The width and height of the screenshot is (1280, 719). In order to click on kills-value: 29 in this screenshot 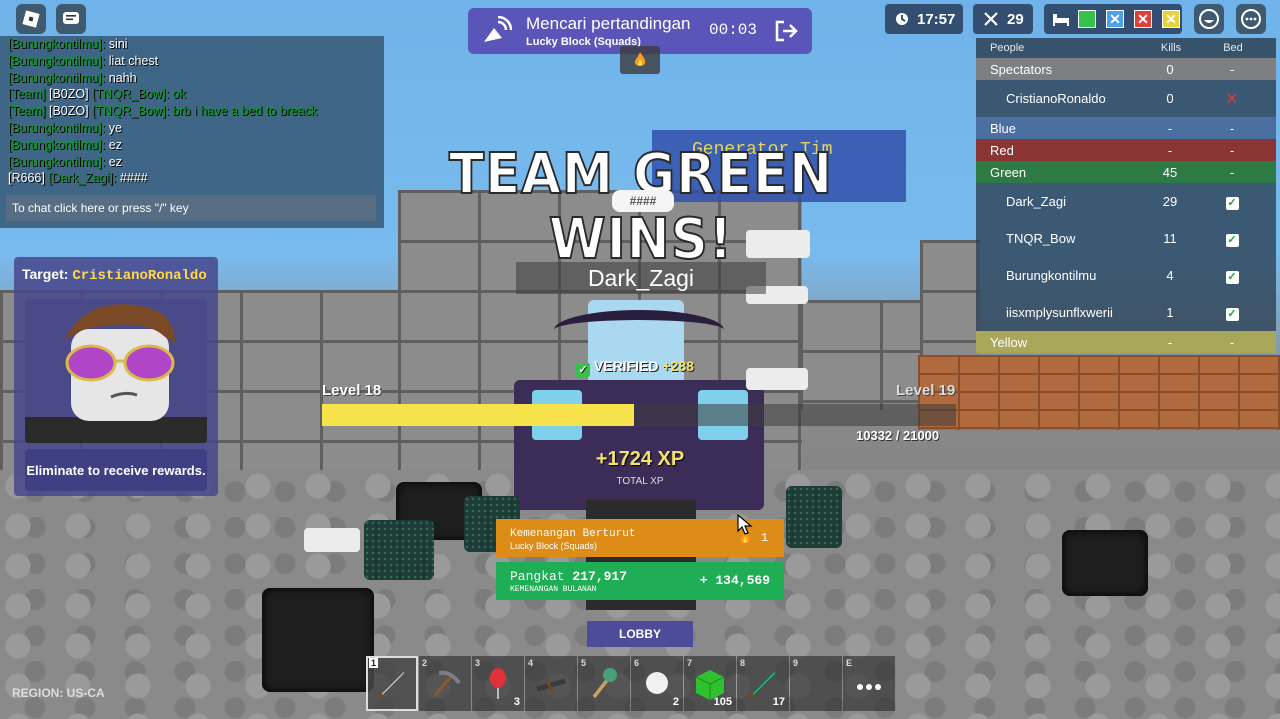, I will do `click(1170, 201)`.